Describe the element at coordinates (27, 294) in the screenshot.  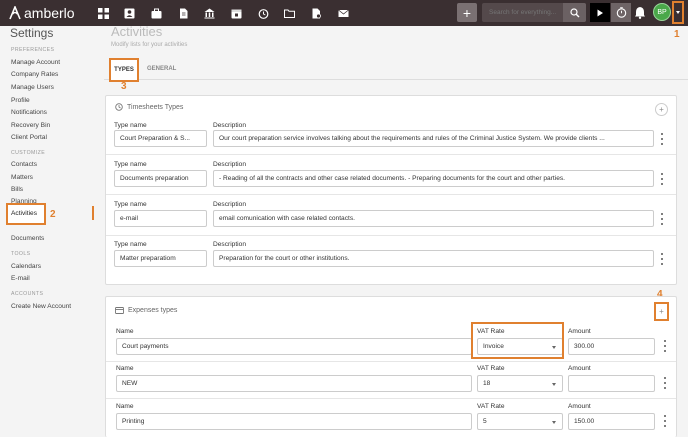
I see `section-accounts: ACCOUNTS` at that location.